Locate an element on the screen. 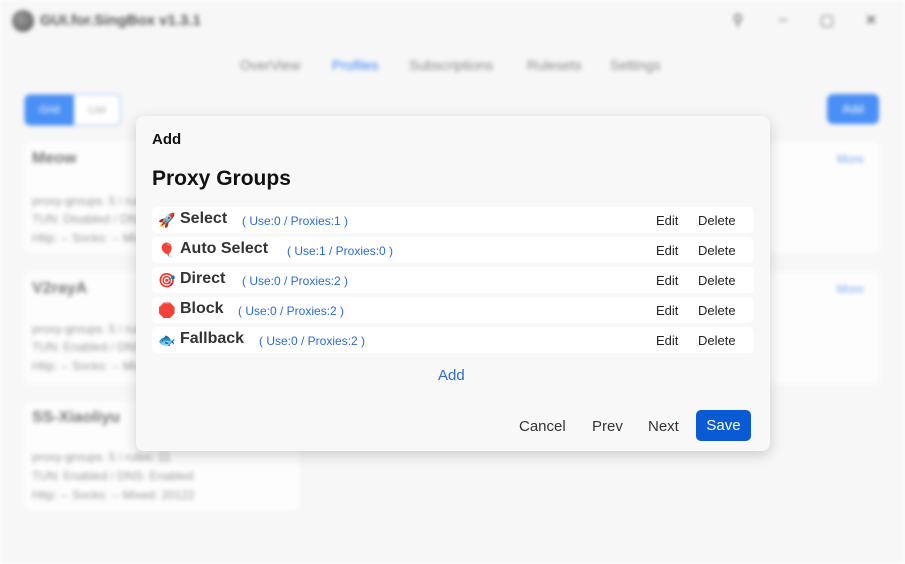 The height and width of the screenshot is (564, 905). view-toggle: Grid List is located at coordinates (72, 110).